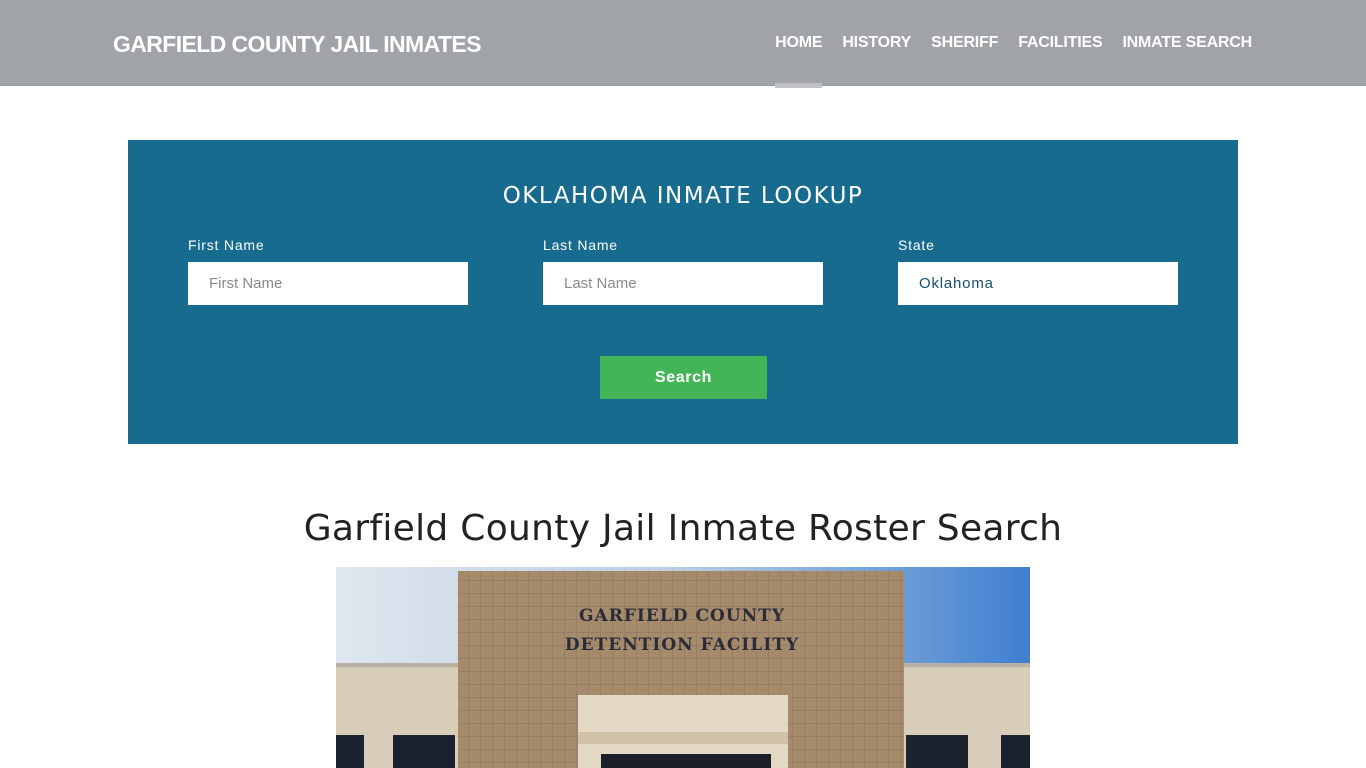 Image resolution: width=1366 pixels, height=768 pixels. What do you see at coordinates (297, 44) in the screenshot?
I see `site-brand: GARFIELD COUNTY JAIL INMATES` at bounding box center [297, 44].